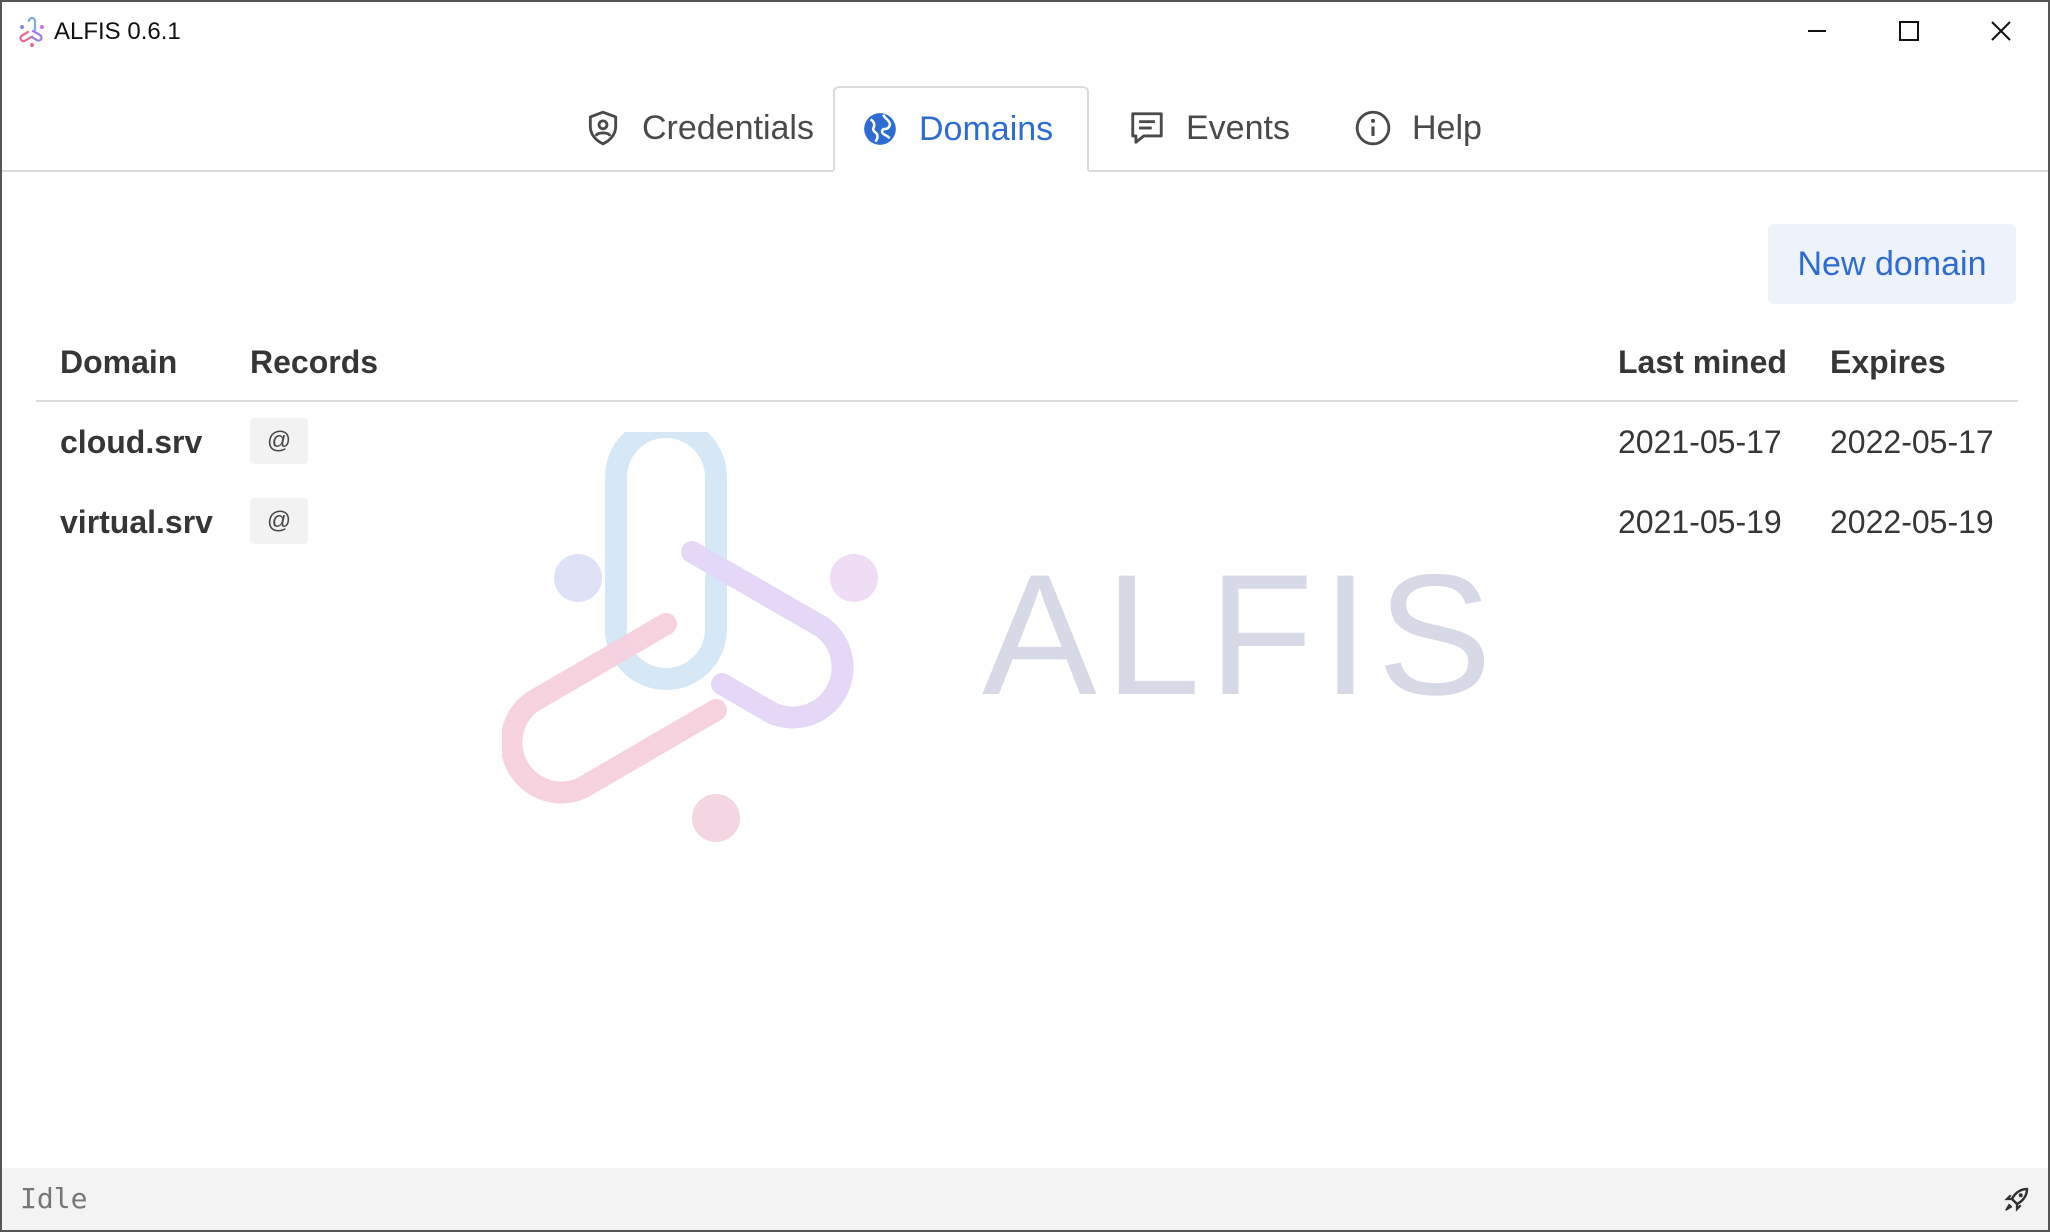  Describe the element at coordinates (1025, 1199) in the screenshot. I see `status-bar: Idle` at that location.